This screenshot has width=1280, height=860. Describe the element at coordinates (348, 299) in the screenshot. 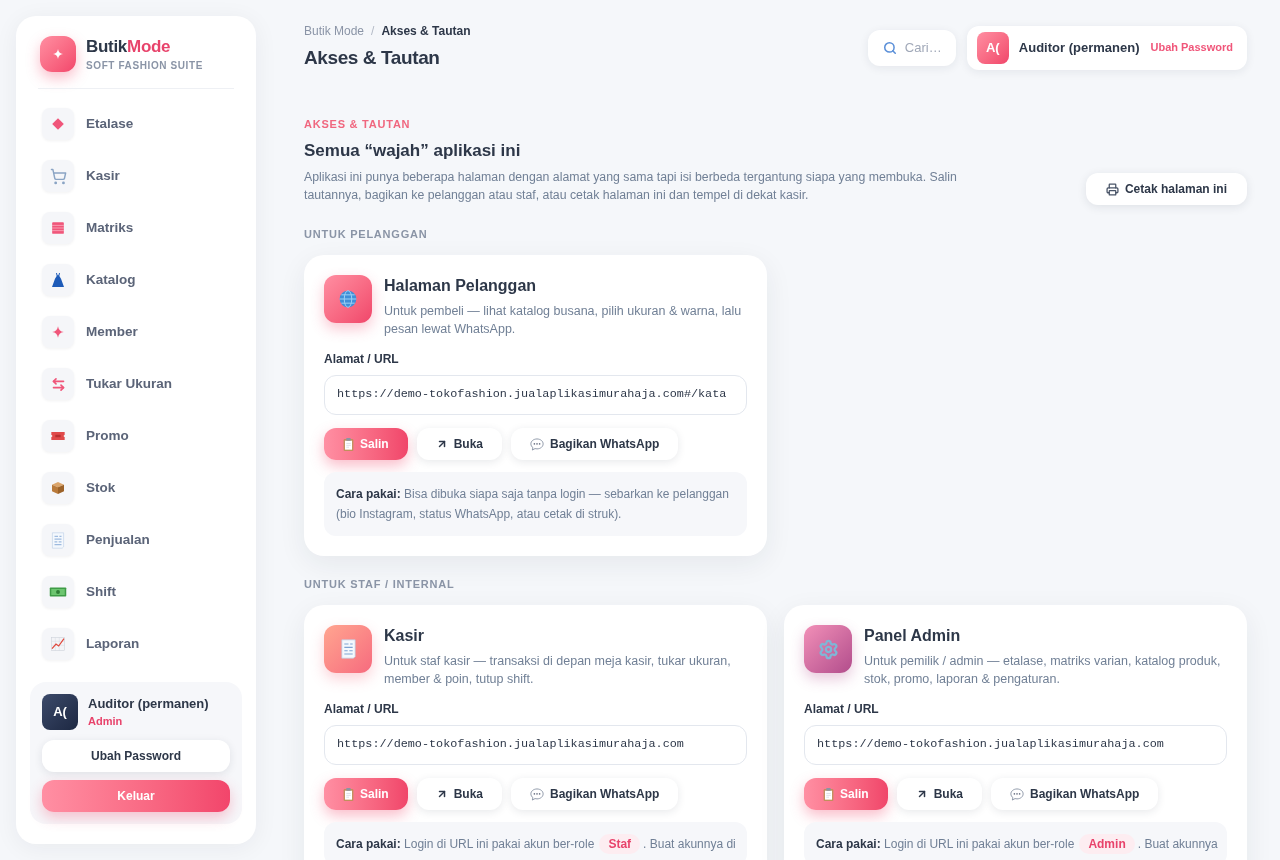

I see `globe-icon` at that location.